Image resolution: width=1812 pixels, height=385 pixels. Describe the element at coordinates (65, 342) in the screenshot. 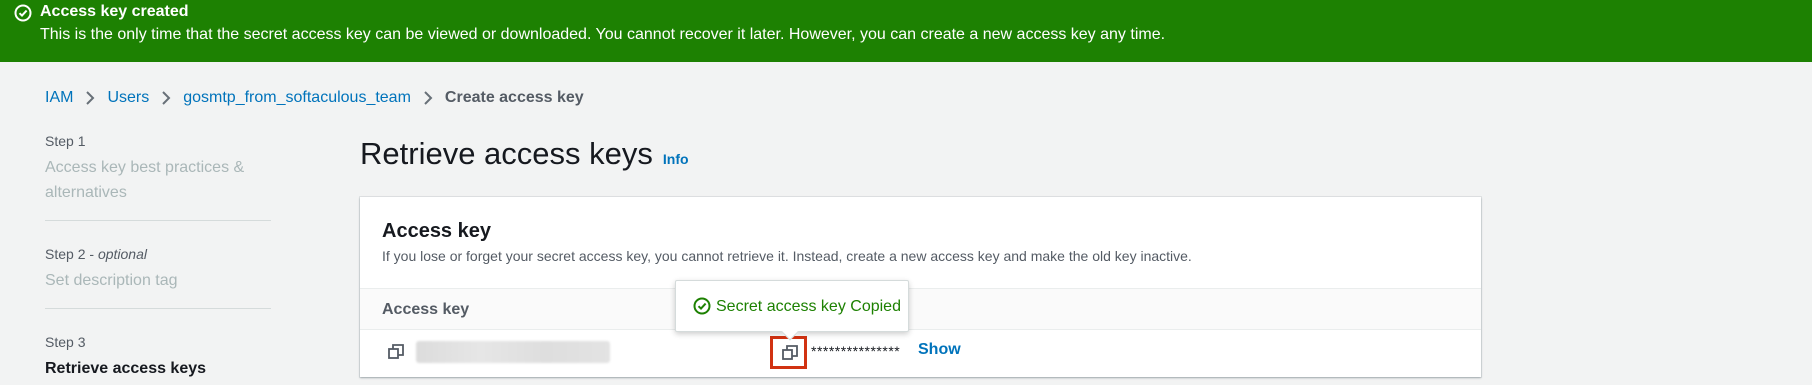

I see `step-number: Step 3` at that location.